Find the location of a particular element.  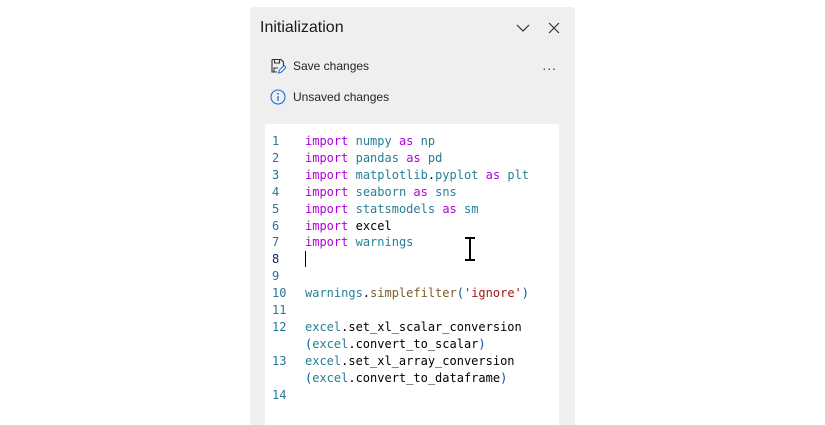

close-icon is located at coordinates (554, 28).